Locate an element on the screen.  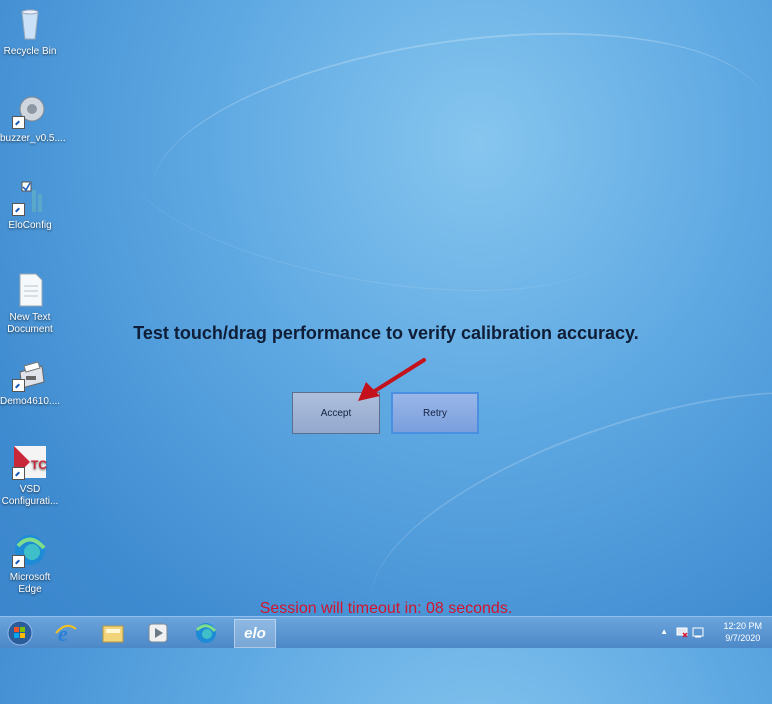
file-explorer-icon is located at coordinates (113, 632).